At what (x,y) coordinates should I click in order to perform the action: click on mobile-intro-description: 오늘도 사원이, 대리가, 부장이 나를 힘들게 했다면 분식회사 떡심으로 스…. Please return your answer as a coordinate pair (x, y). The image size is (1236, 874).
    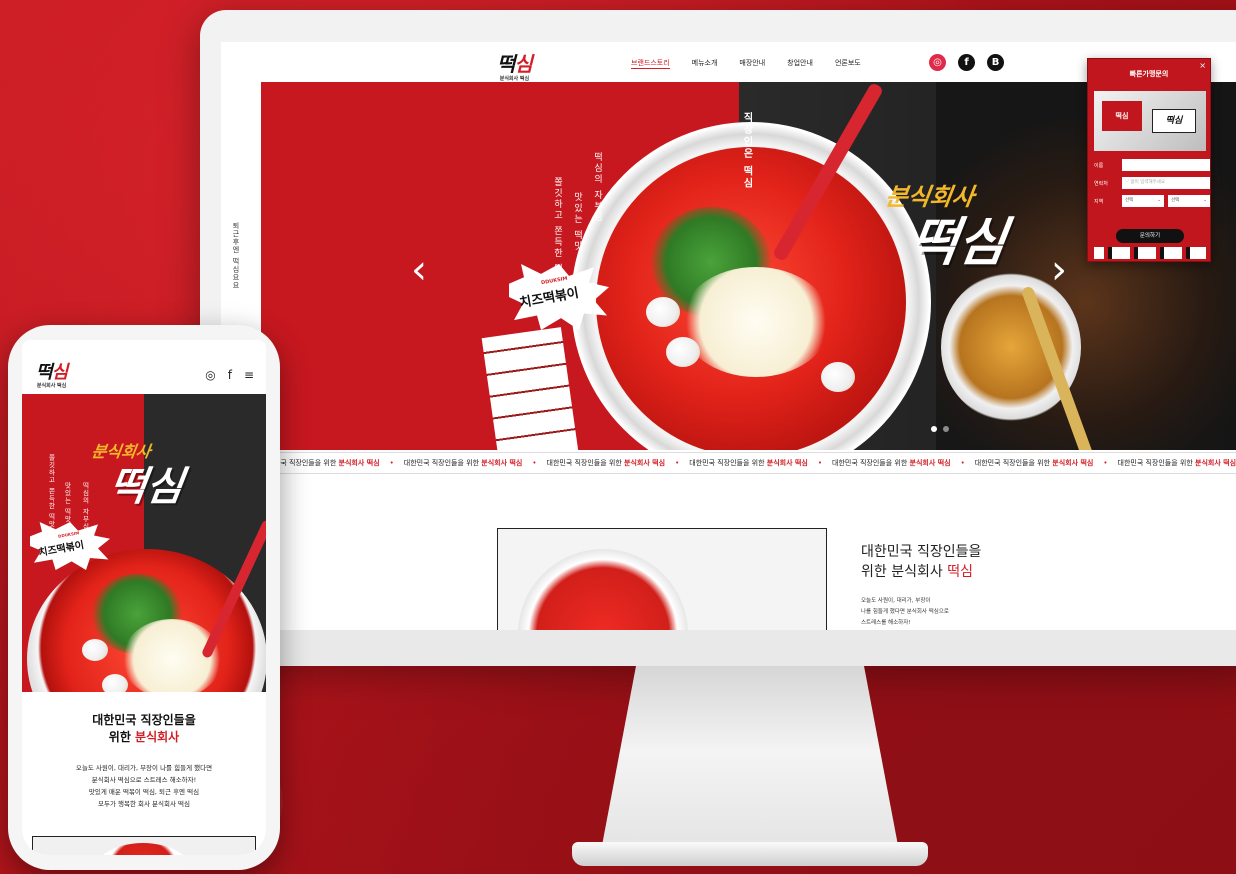
    Looking at the image, I should click on (144, 786).